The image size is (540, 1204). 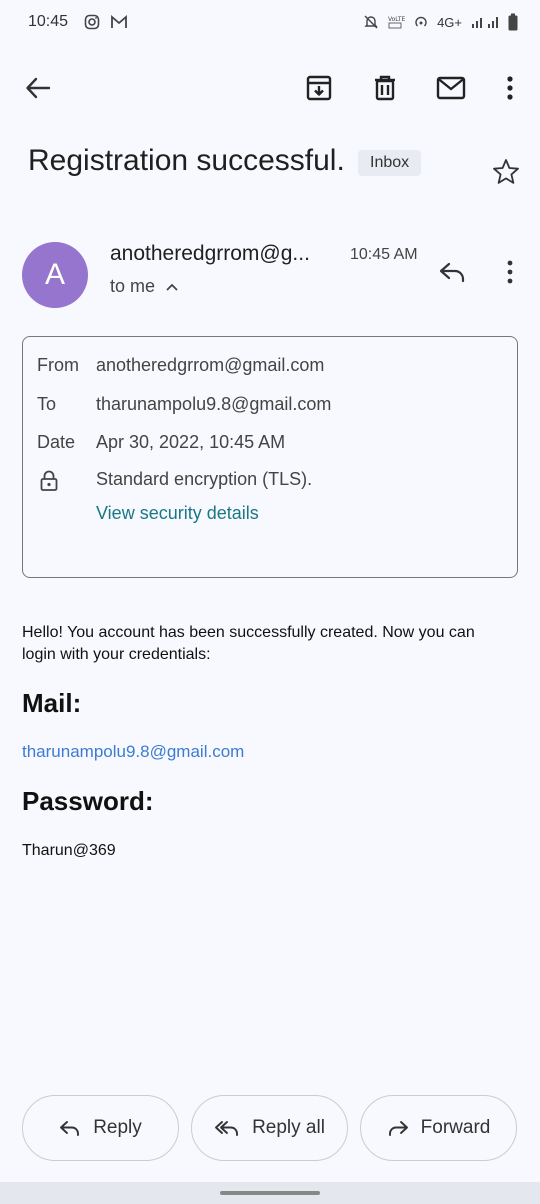 What do you see at coordinates (510, 88) in the screenshot?
I see `more-vert-icon` at bounding box center [510, 88].